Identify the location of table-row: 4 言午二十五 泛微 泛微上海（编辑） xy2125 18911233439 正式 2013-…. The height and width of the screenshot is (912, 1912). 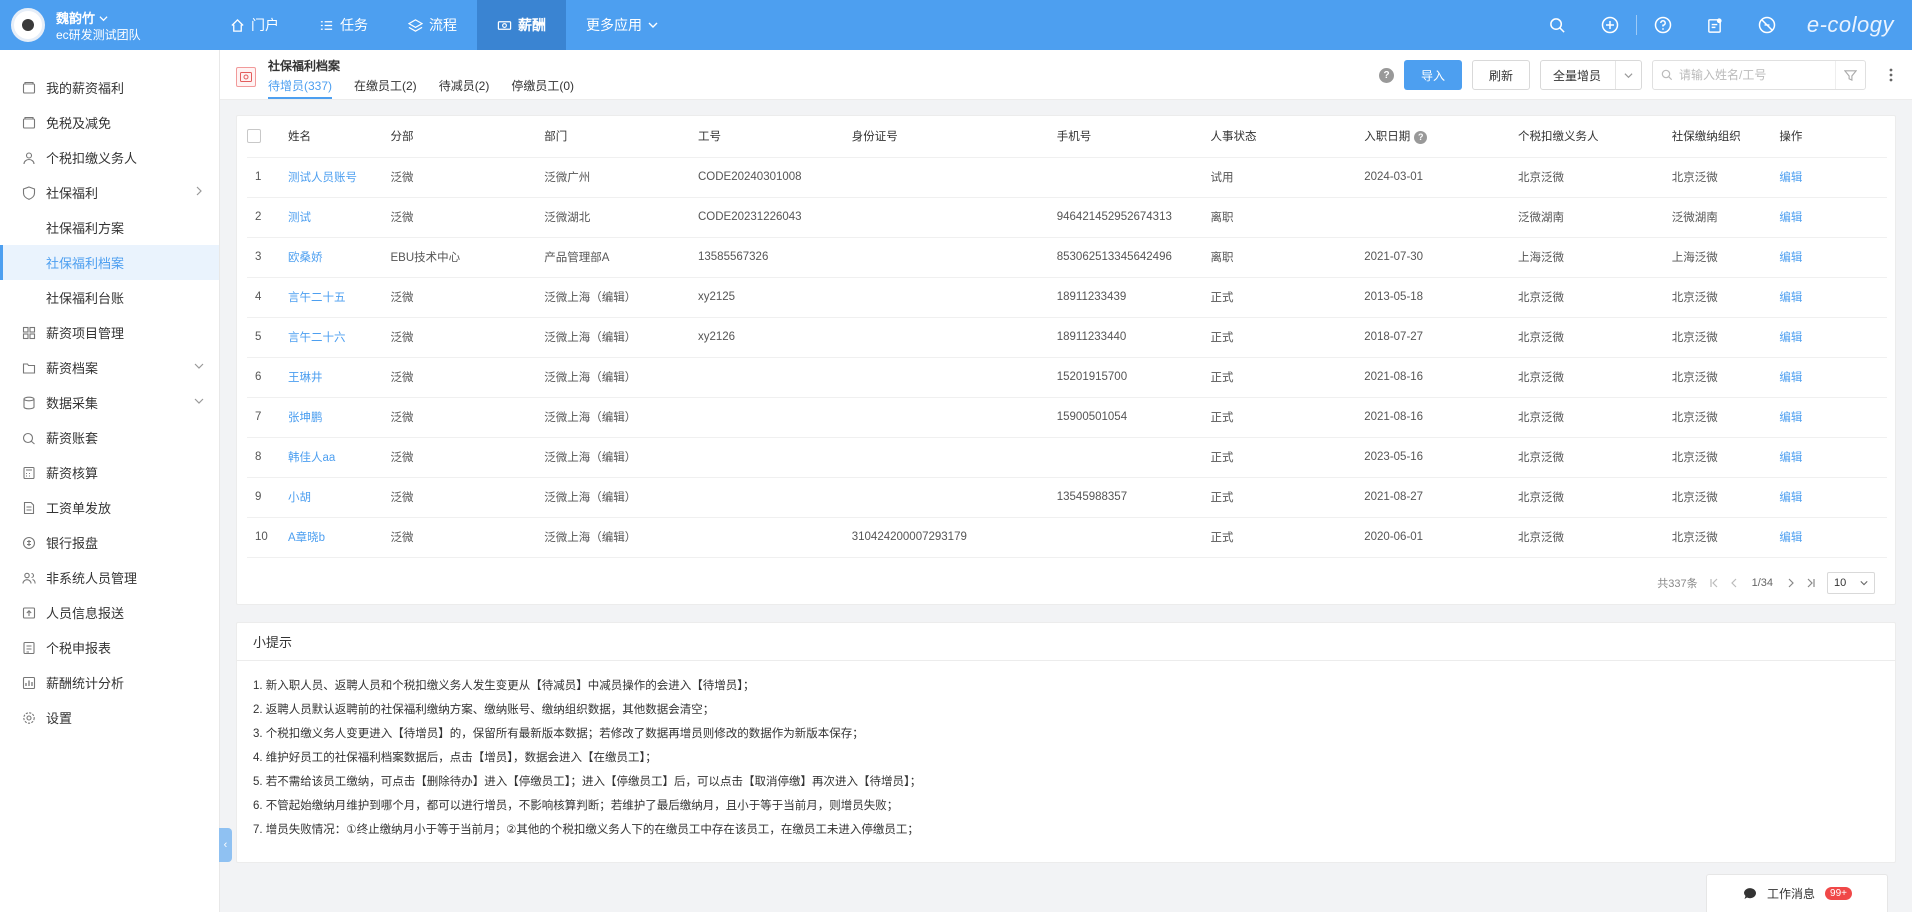
(1067, 297).